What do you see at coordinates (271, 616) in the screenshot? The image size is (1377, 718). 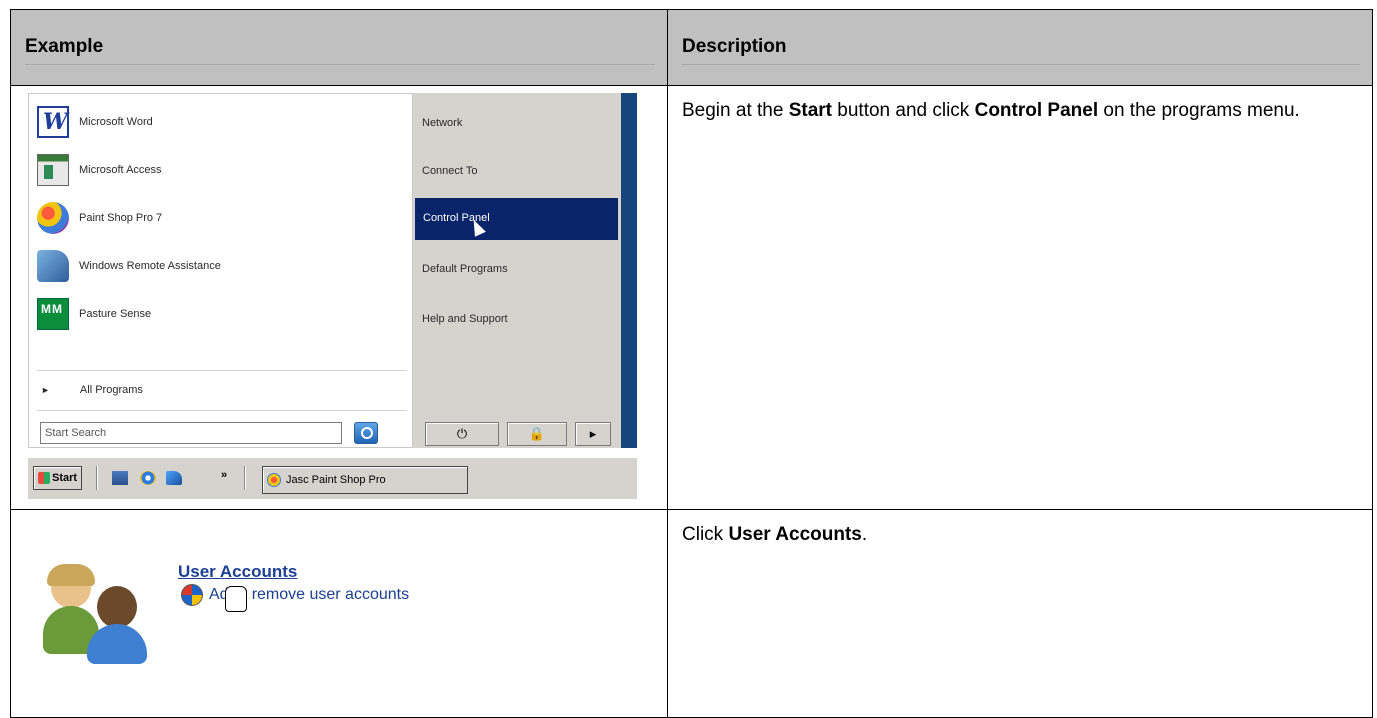 I see `user-accounts-screenshot: User Accounts Ad or remove user accounts` at bounding box center [271, 616].